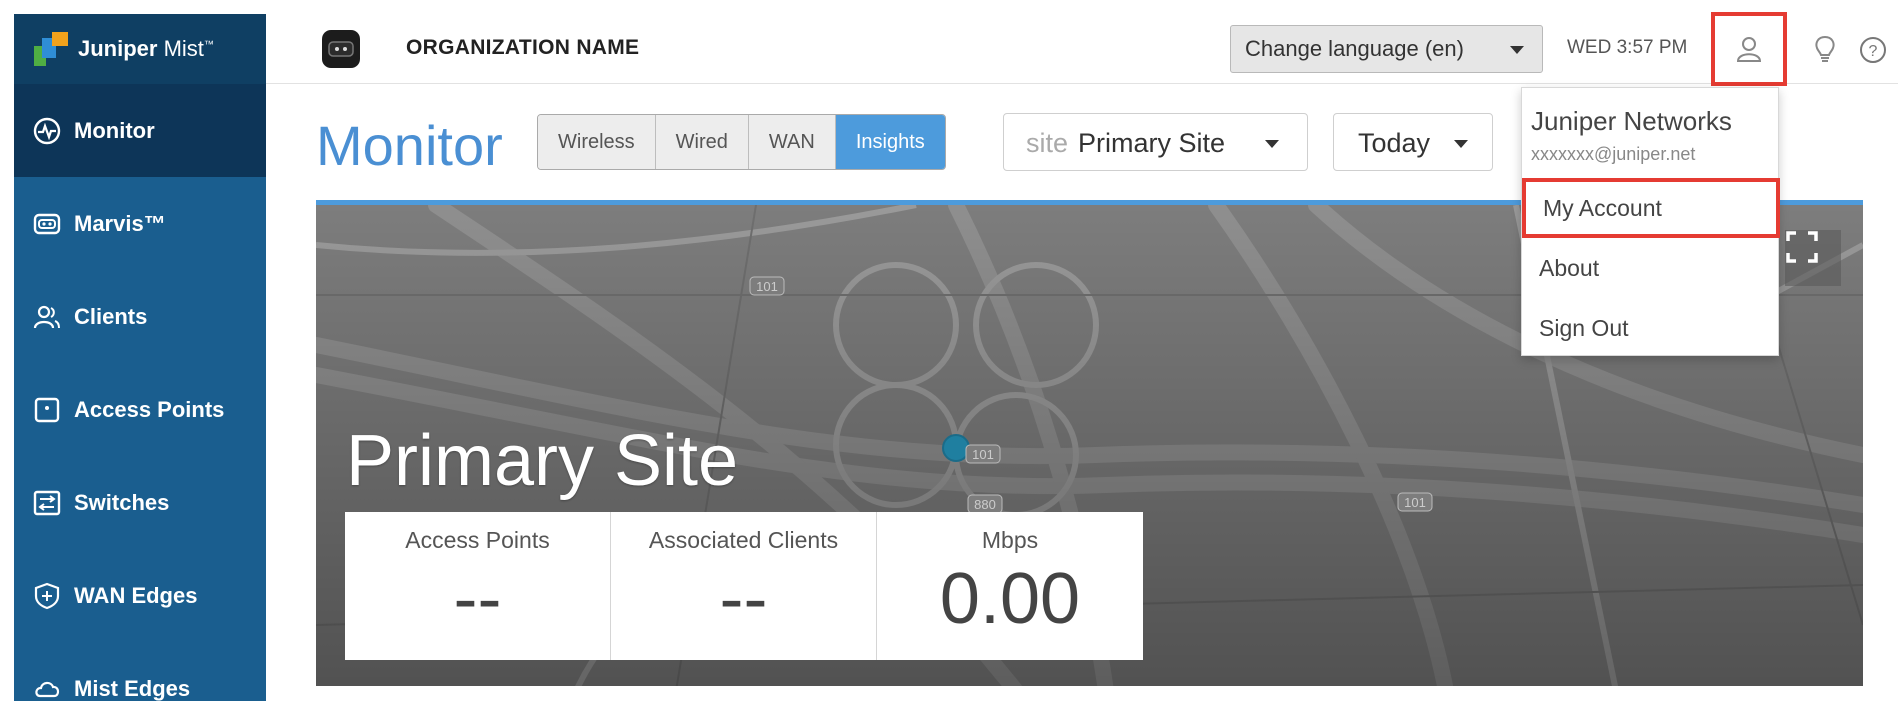 This screenshot has width=1898, height=701. I want to click on tab-wired: Wired, so click(702, 142).